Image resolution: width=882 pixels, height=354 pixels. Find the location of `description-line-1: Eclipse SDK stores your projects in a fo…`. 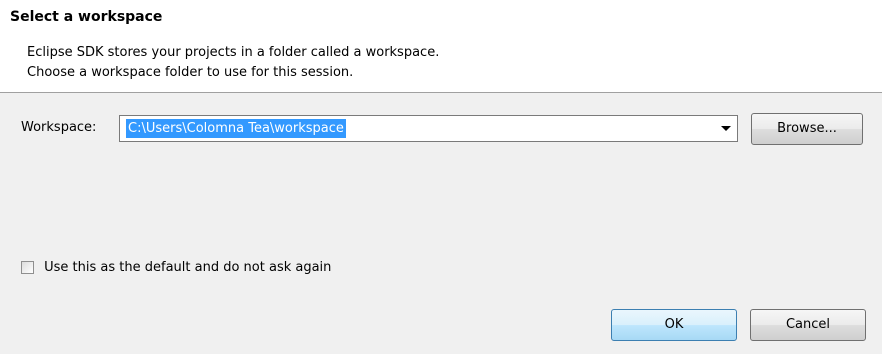

description-line-1: Eclipse SDK stores your projects in a fo… is located at coordinates (233, 52).